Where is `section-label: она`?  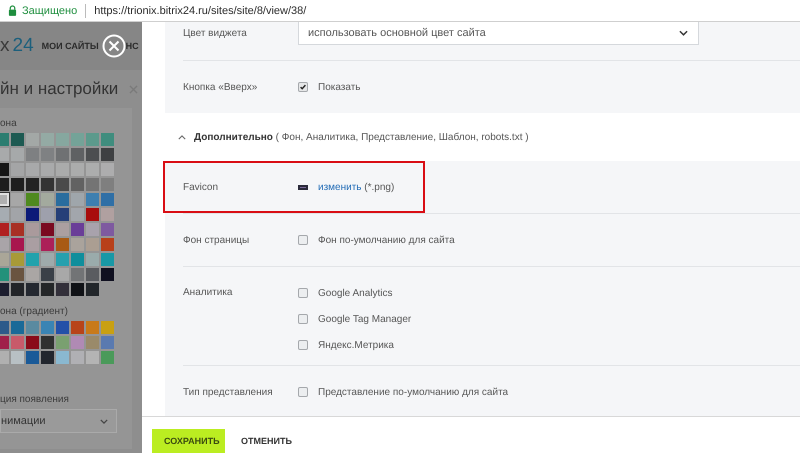
section-label: она is located at coordinates (9, 123).